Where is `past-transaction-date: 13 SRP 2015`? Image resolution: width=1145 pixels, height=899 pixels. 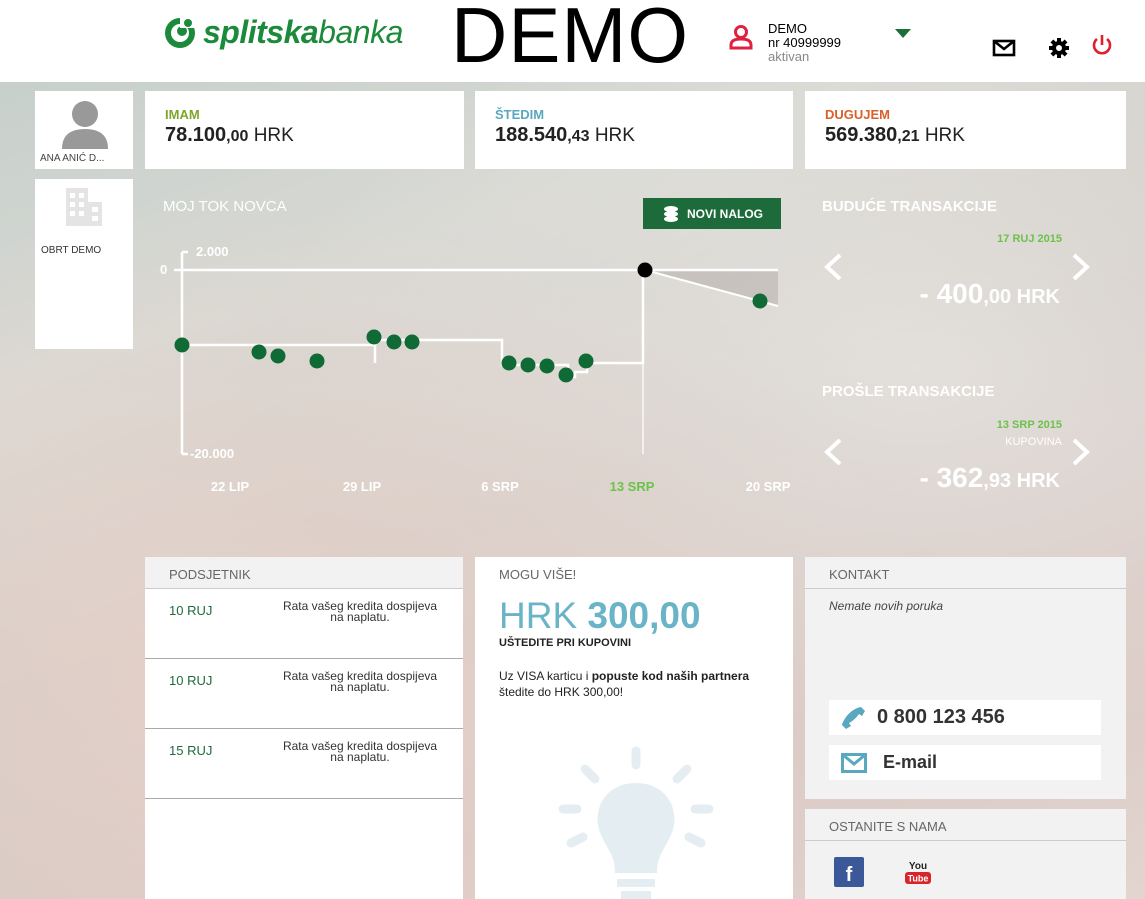
past-transaction-date: 13 SRP 2015 is located at coordinates (1029, 425).